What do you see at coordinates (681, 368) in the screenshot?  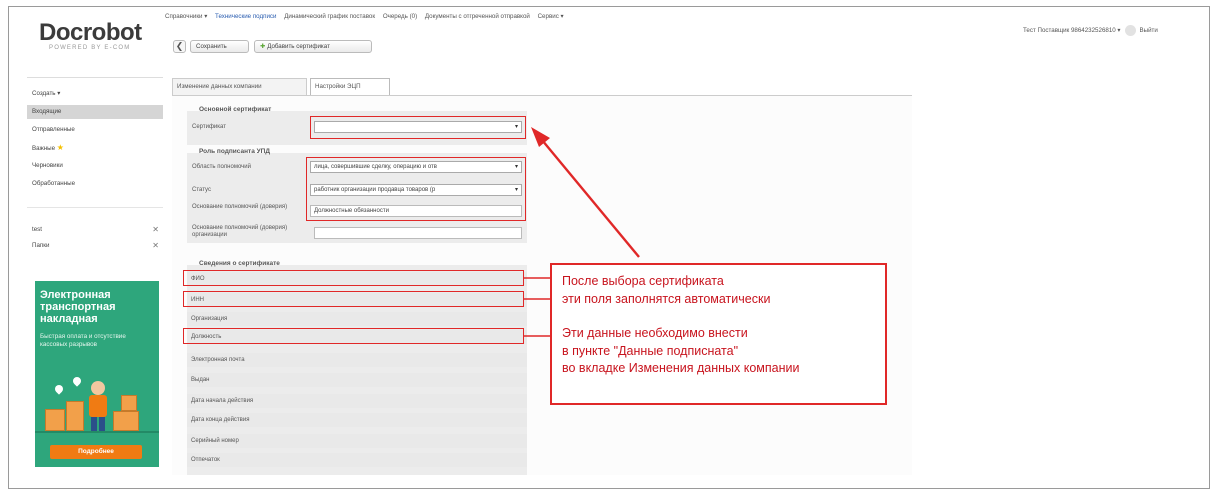 I see `annotation-line-5: во вкладке Изменения данных компании` at bounding box center [681, 368].